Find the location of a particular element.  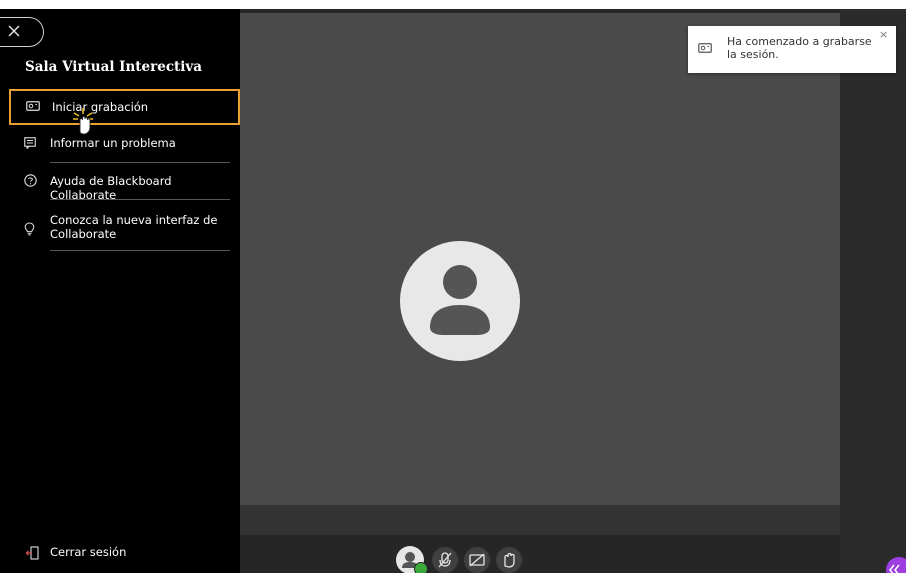

close-icon is located at coordinates (14, 31).